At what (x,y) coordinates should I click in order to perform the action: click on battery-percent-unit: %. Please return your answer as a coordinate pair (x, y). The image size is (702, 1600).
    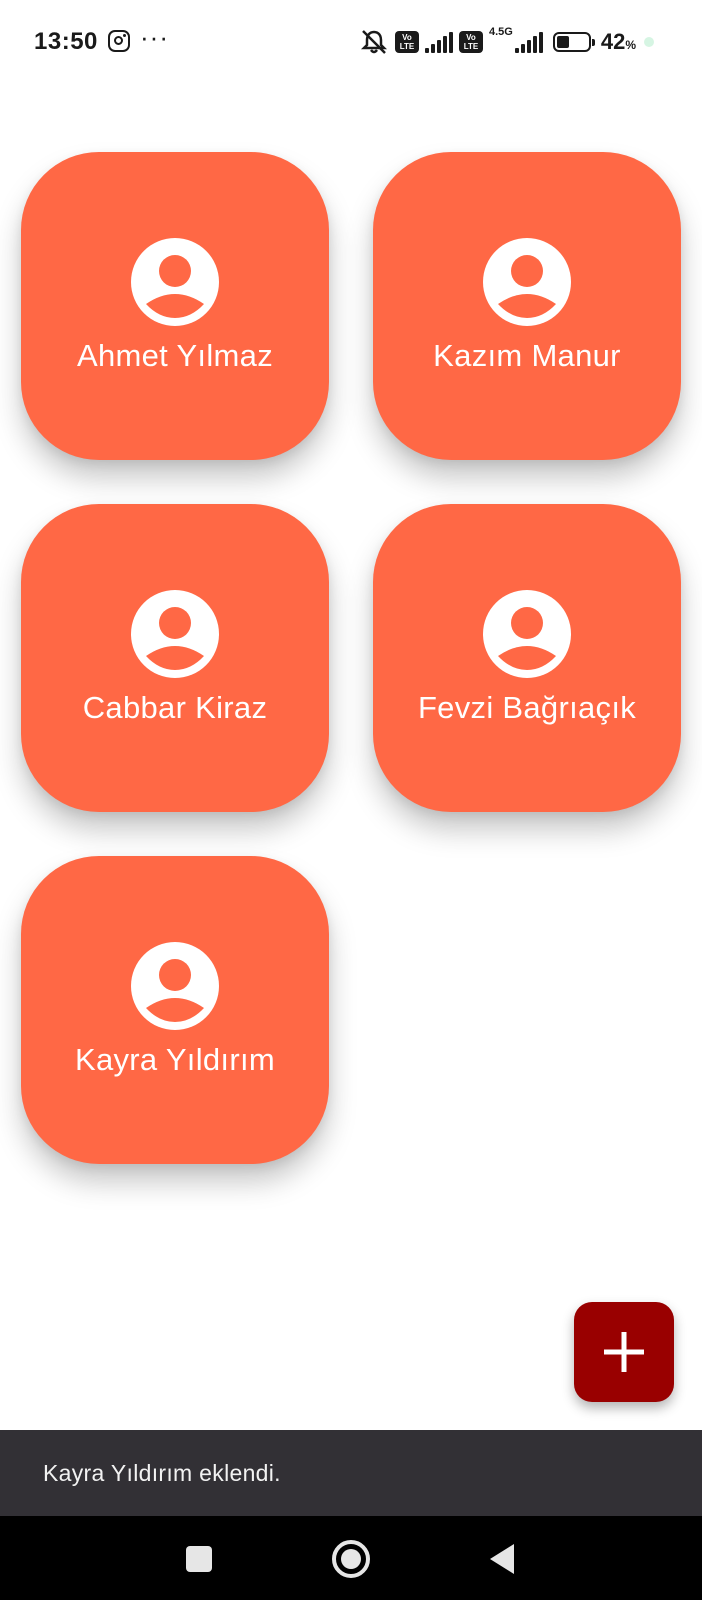
    Looking at the image, I should click on (630, 45).